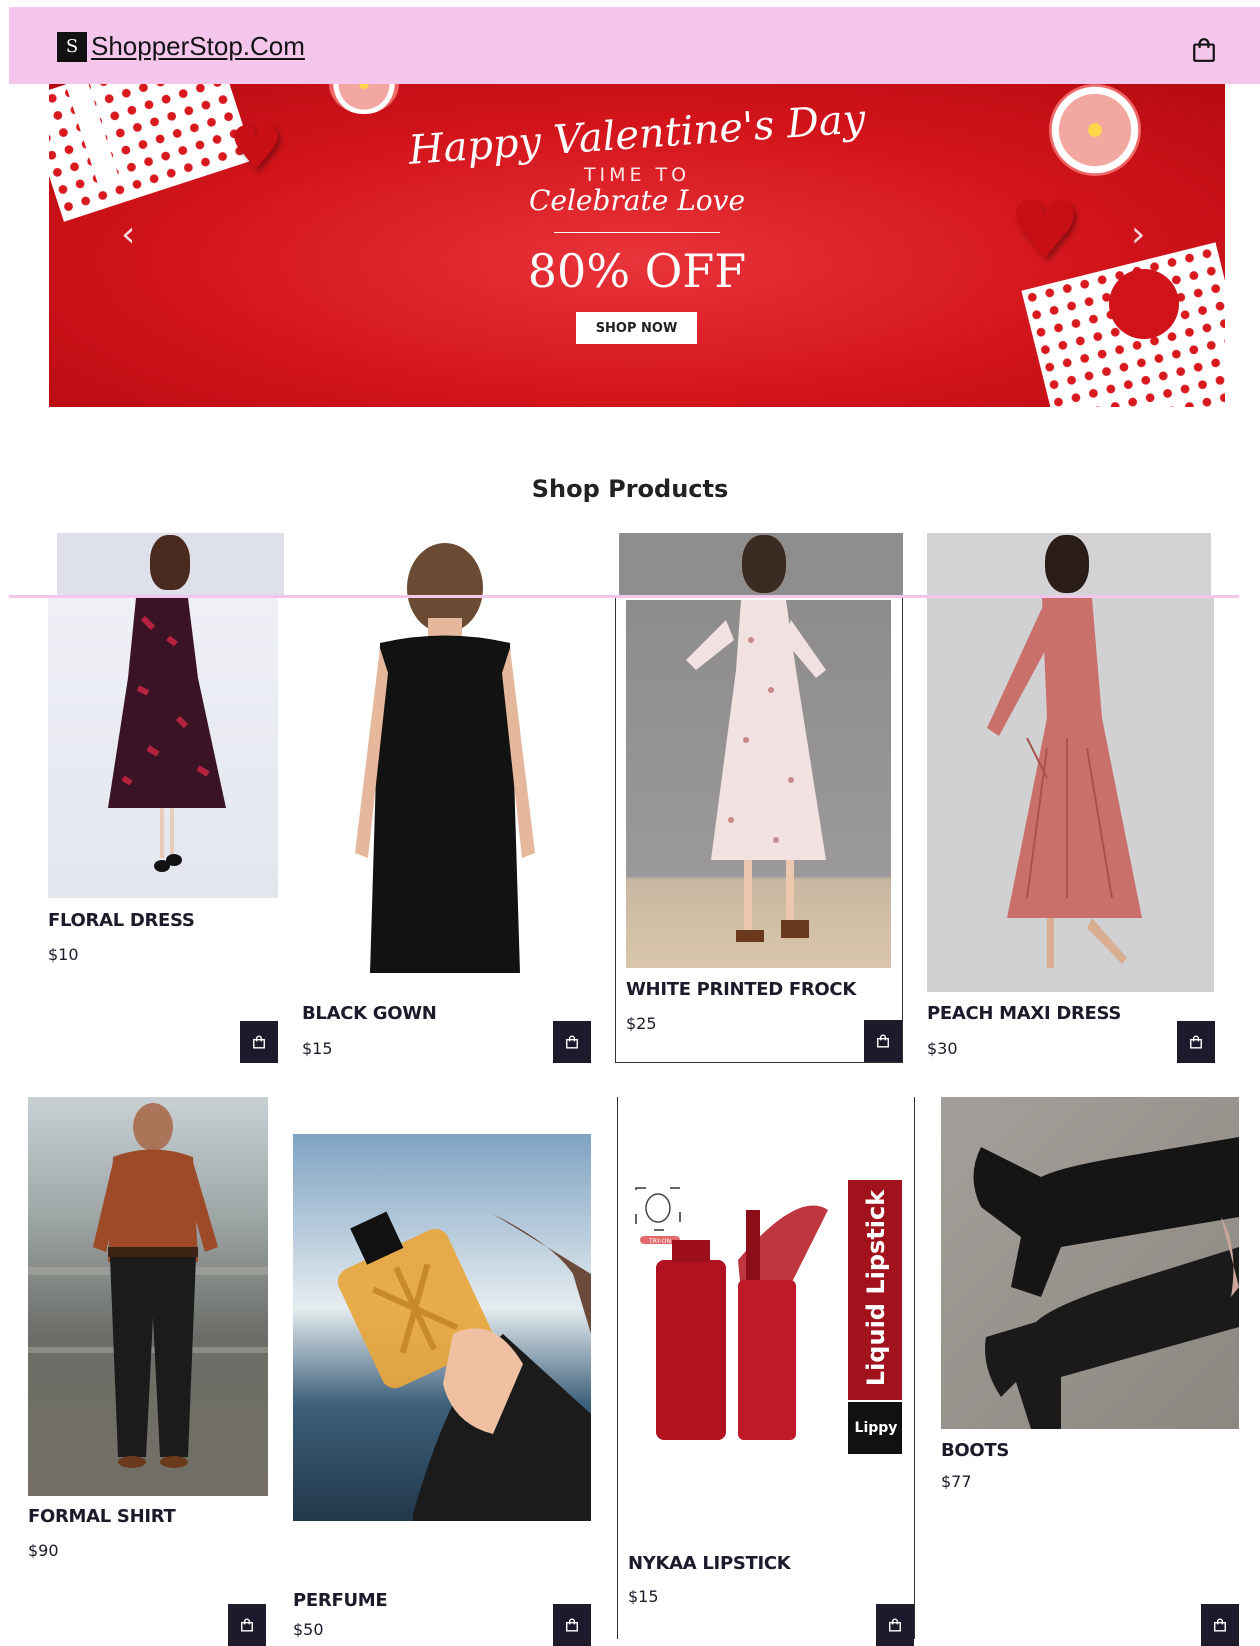 The height and width of the screenshot is (1646, 1260). Describe the element at coordinates (308, 1629) in the screenshot. I see `product-price: $50` at that location.